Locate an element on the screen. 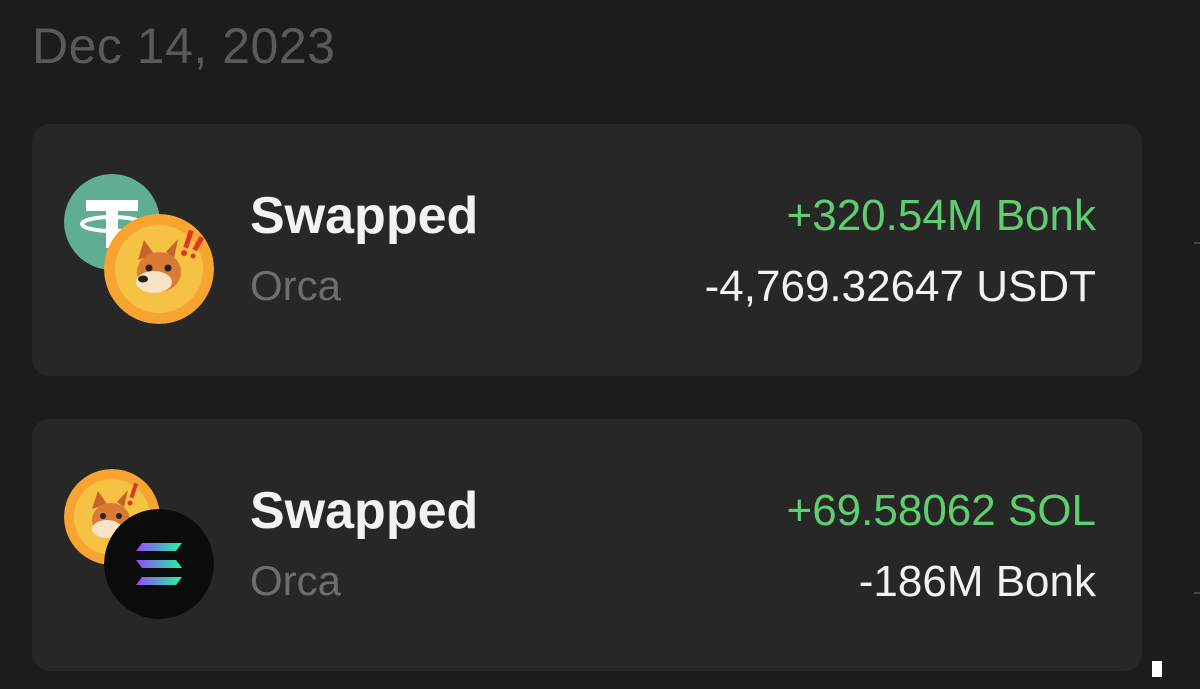  received-amount: +320.54M Bonk is located at coordinates (941, 215).